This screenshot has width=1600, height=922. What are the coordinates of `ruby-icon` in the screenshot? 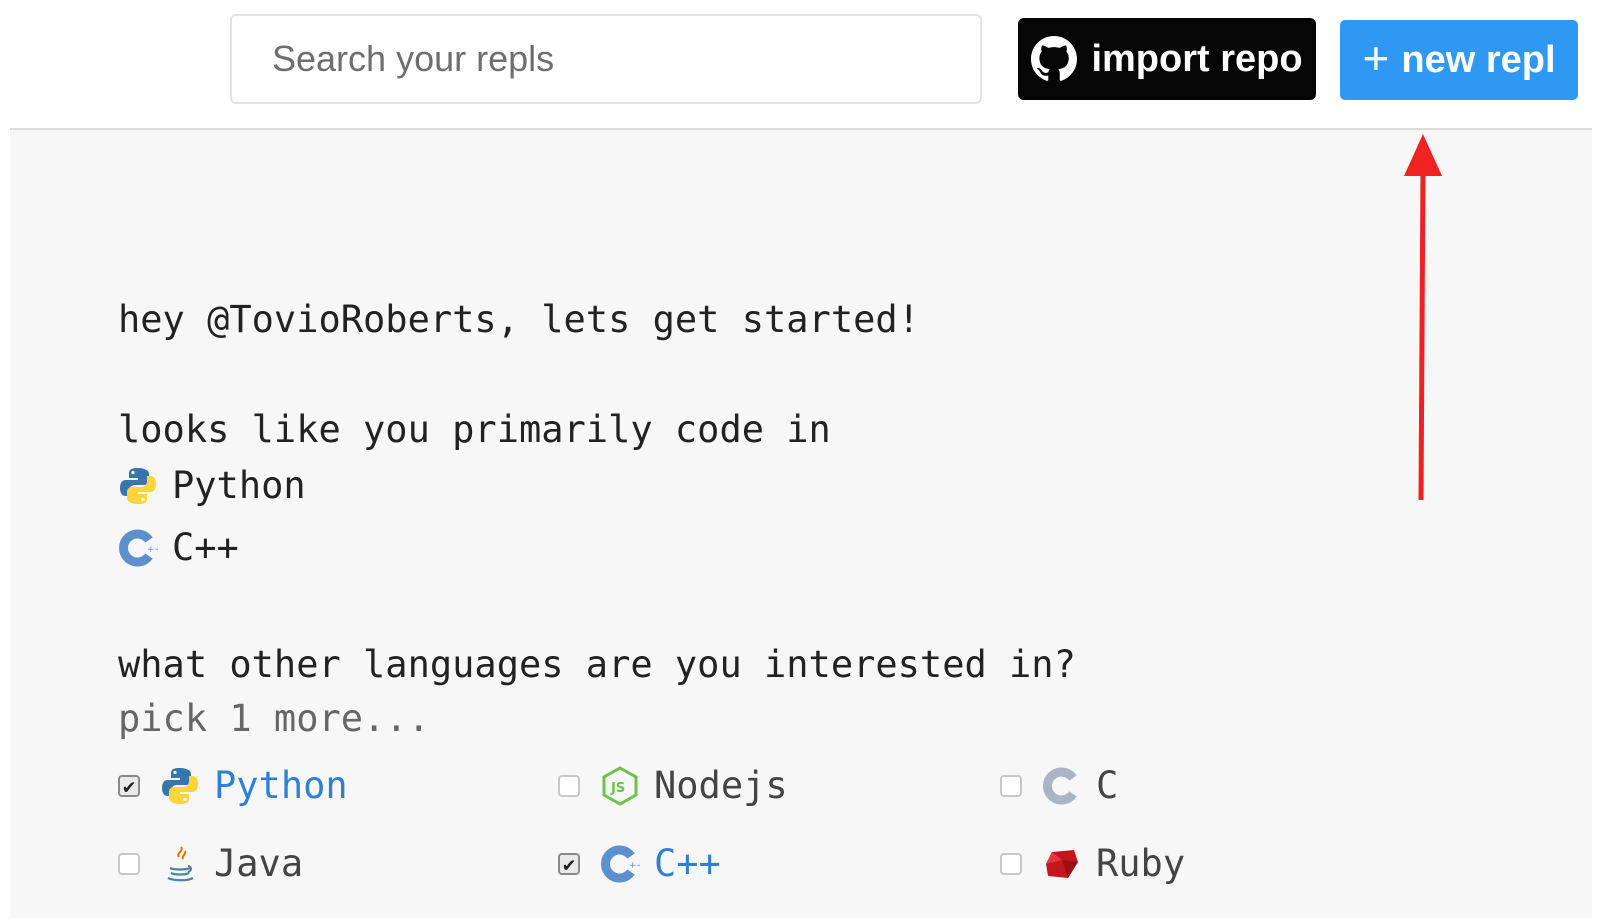 It's located at (1062, 864).